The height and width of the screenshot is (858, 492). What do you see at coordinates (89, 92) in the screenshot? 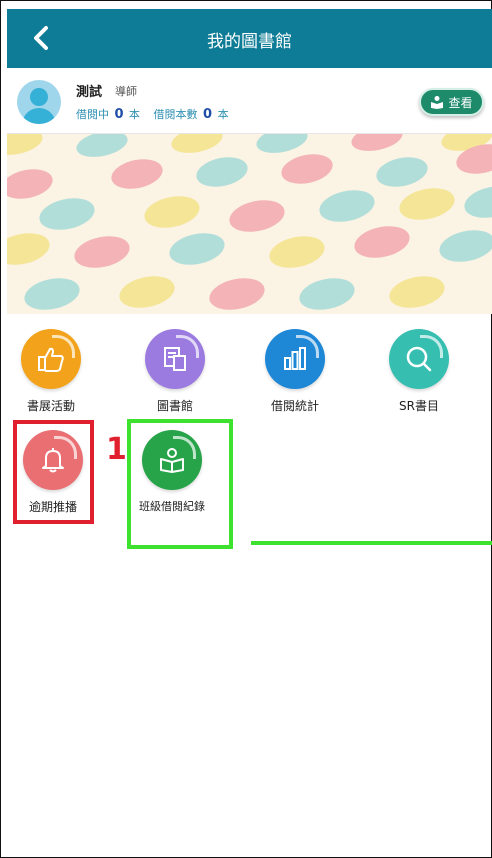
I see `user-name: 測試` at bounding box center [89, 92].